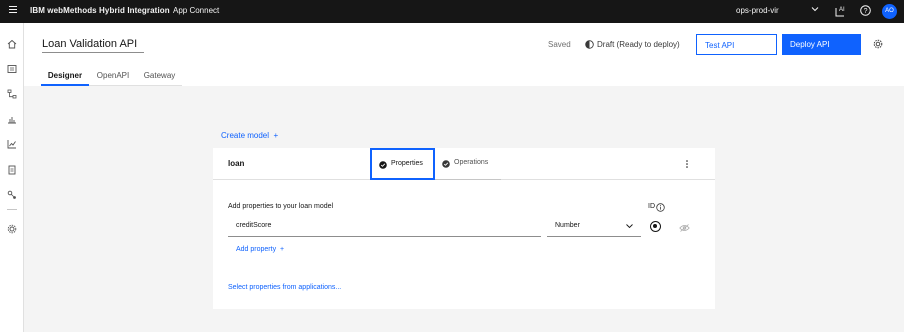 The width and height of the screenshot is (904, 332). What do you see at coordinates (12, 119) in the screenshot?
I see `deploy-icon` at bounding box center [12, 119].